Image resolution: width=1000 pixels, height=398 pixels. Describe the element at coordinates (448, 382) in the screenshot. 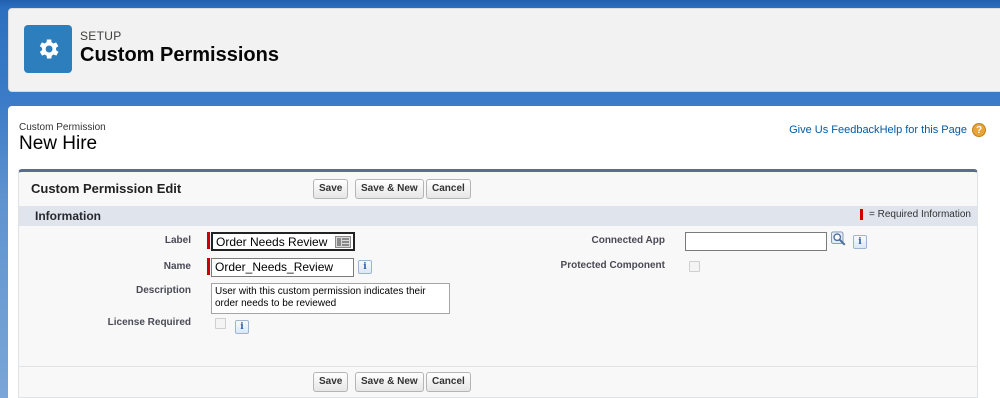

I see `cancel-button-bottom: Cancel` at that location.